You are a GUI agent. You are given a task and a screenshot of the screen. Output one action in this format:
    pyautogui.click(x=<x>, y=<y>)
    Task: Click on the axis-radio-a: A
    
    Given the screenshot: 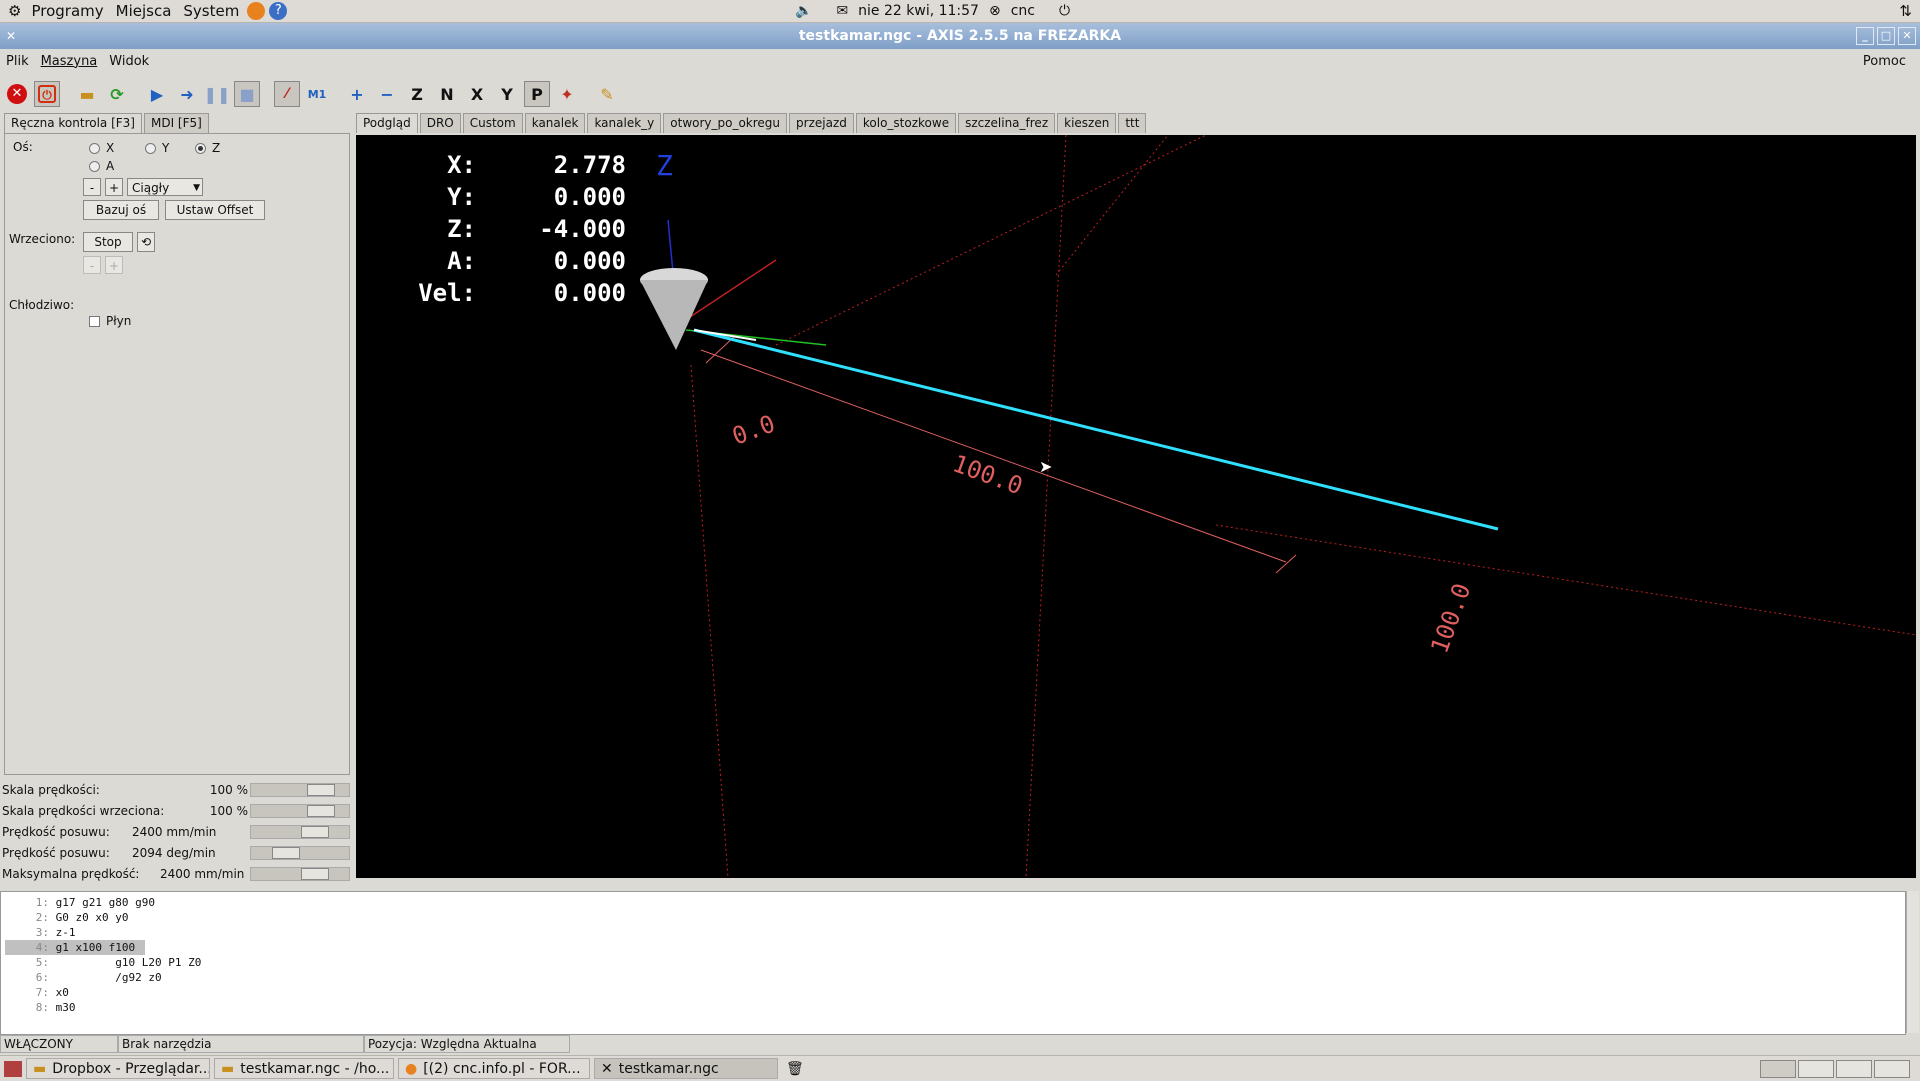 What is the action you would take?
    pyautogui.click(x=101, y=166)
    